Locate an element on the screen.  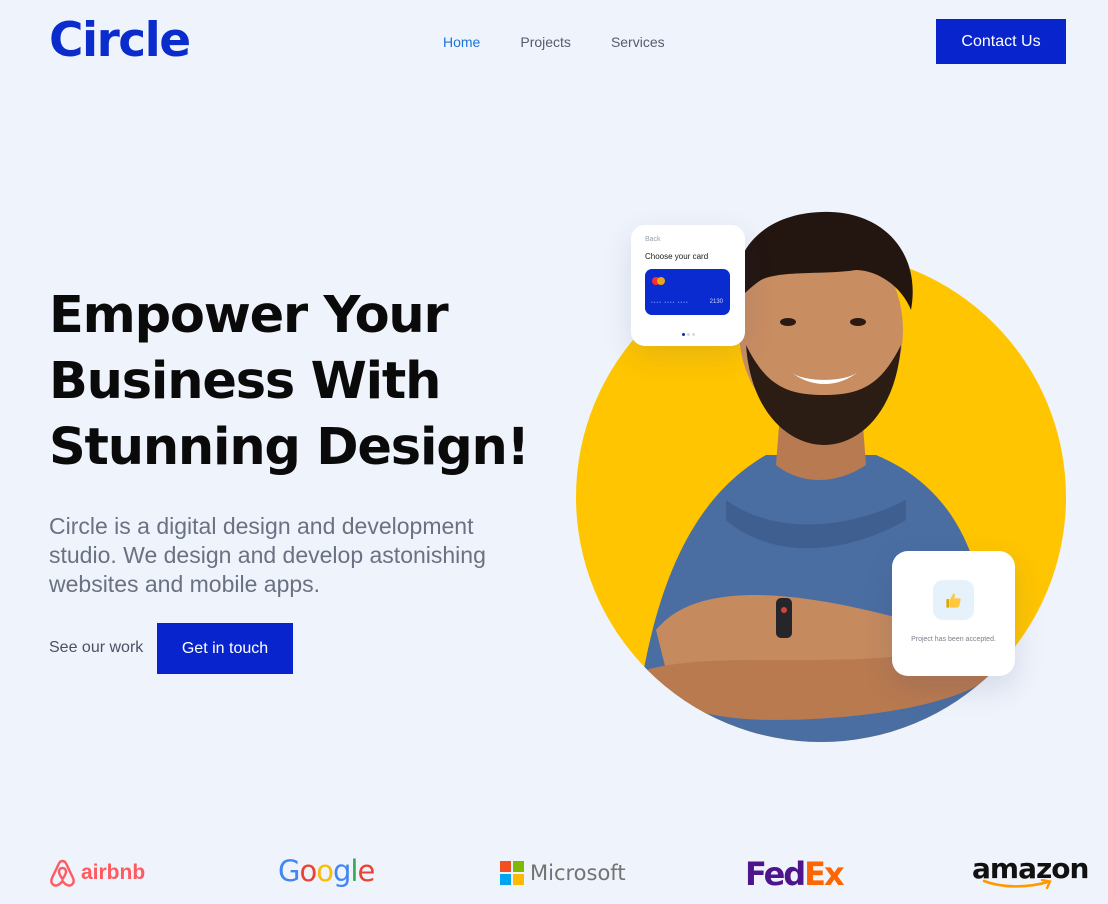
airbnb-wordmark: airbnb is located at coordinates (113, 872).